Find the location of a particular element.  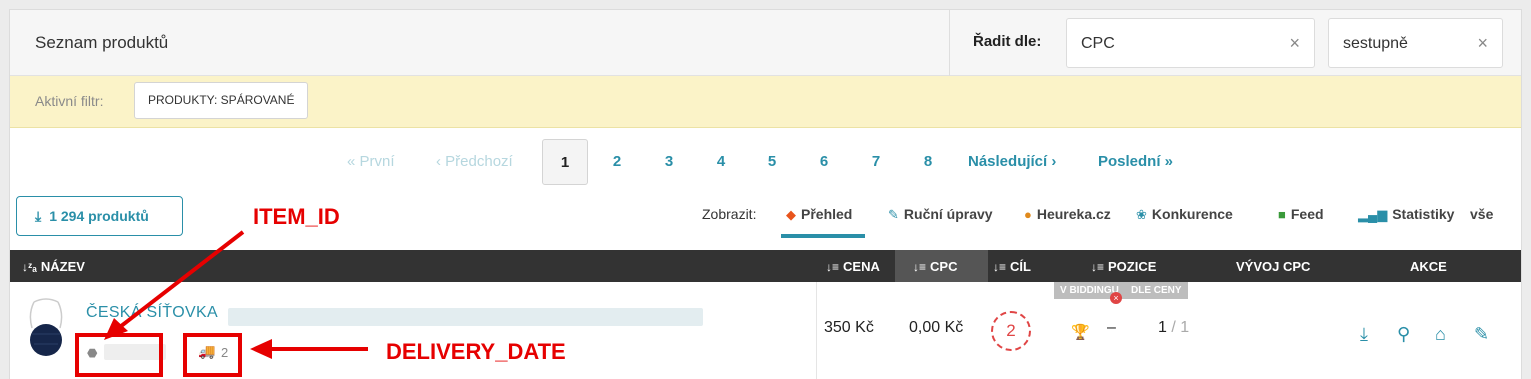

view-label: Zobrazit: is located at coordinates (729, 214).